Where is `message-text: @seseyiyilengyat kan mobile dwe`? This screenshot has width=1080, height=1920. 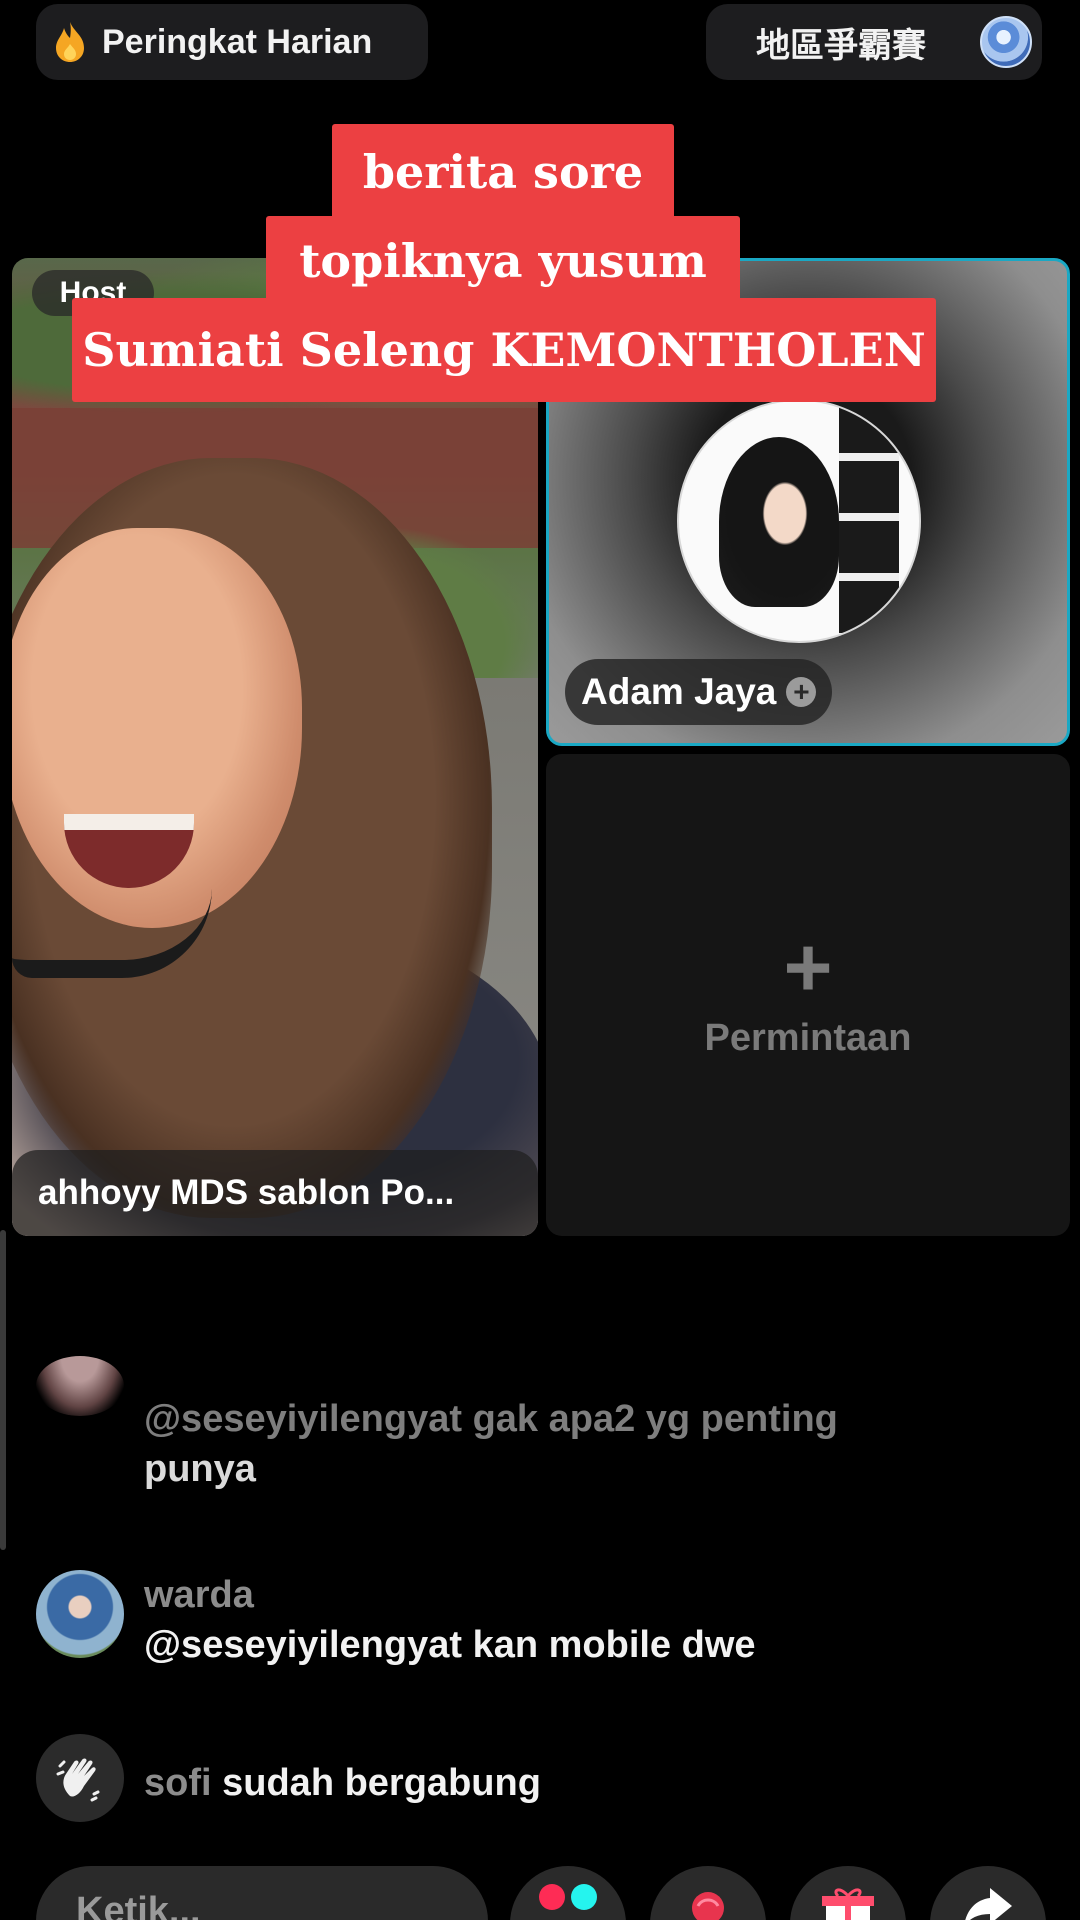 message-text: @seseyiyilengyat kan mobile dwe is located at coordinates (450, 1645).